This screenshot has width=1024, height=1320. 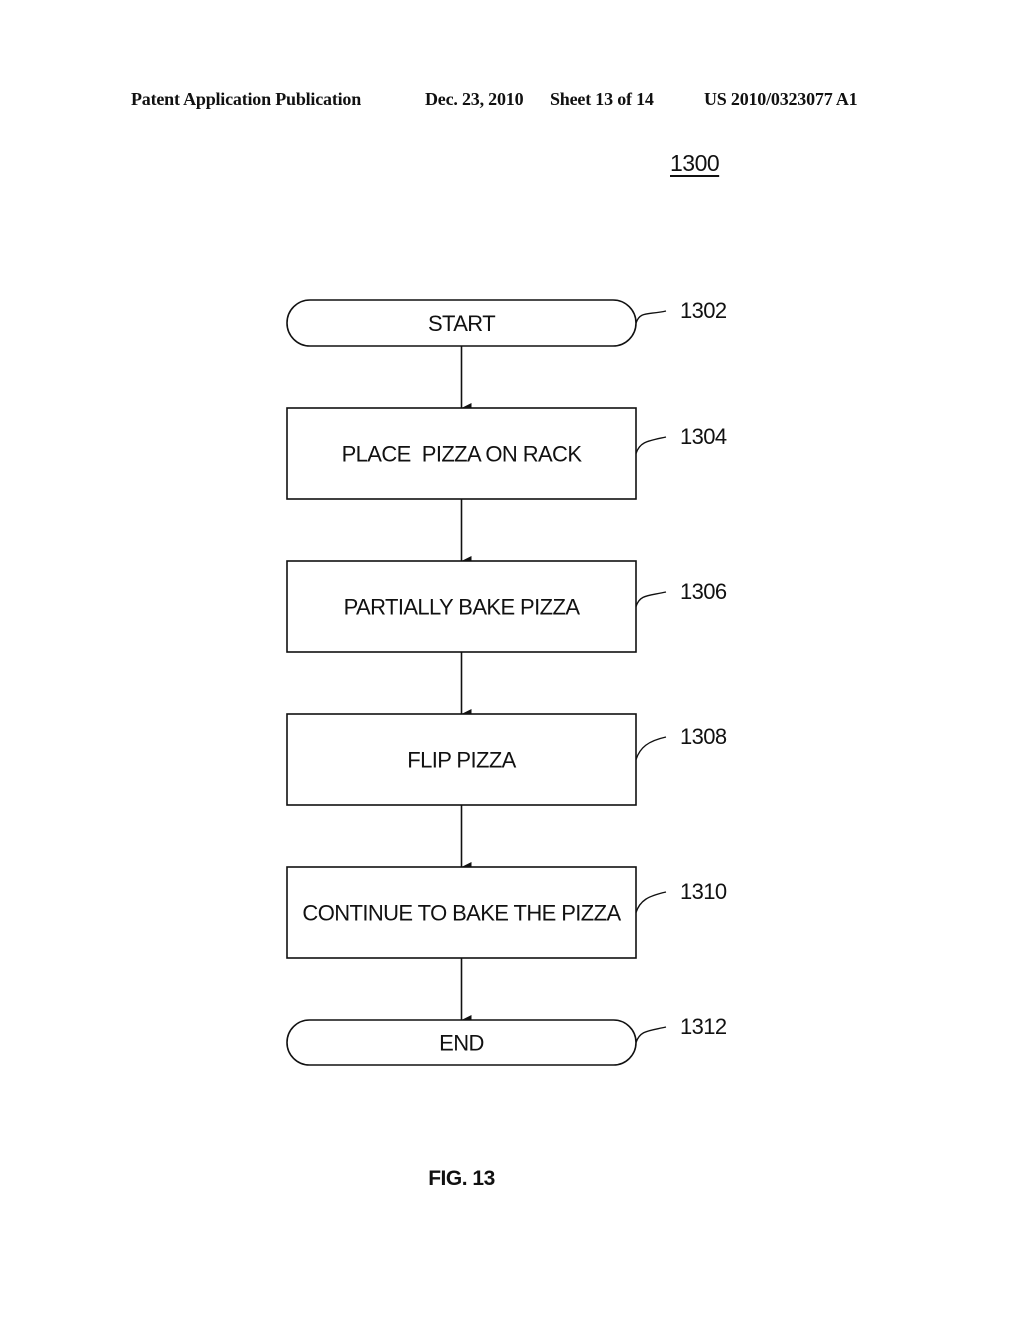 What do you see at coordinates (461, 323) in the screenshot?
I see `node-label: START` at bounding box center [461, 323].